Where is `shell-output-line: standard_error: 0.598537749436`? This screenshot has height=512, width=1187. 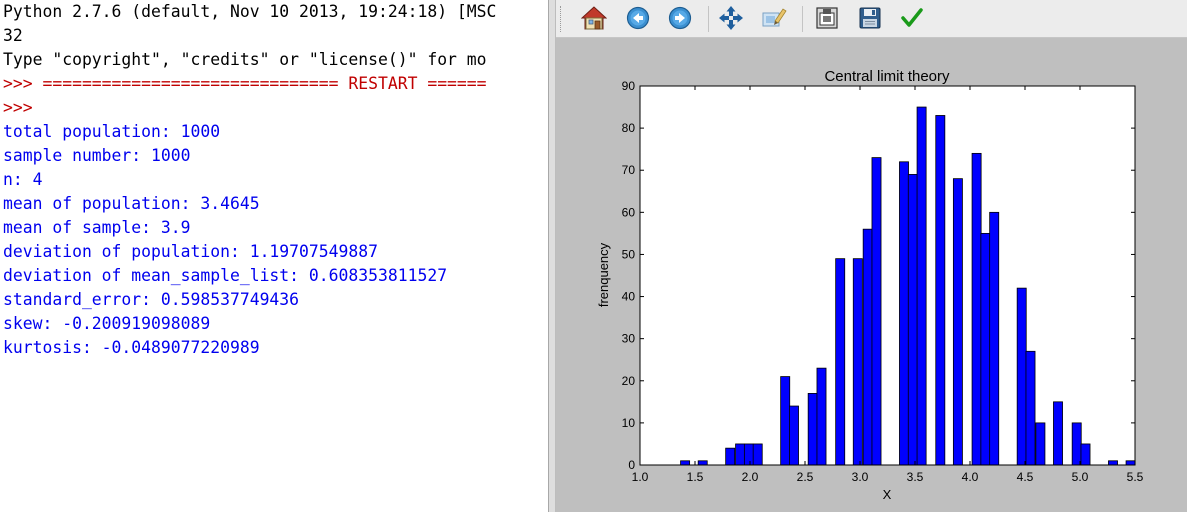 shell-output-line: standard_error: 0.598537749436 is located at coordinates (151, 299).